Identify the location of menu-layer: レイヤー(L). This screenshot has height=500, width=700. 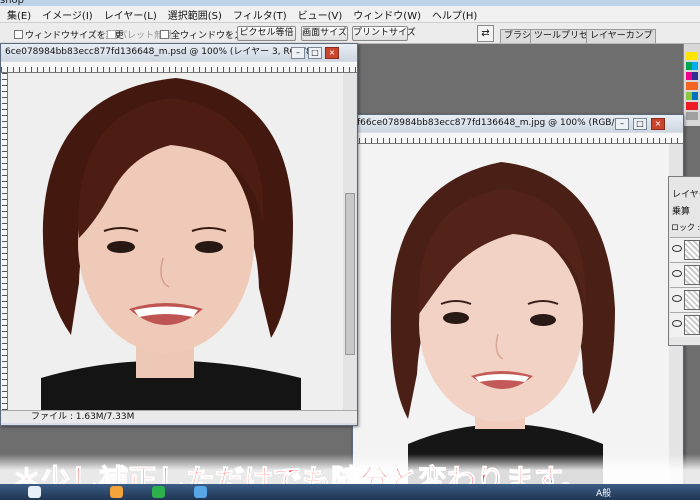
(130, 14).